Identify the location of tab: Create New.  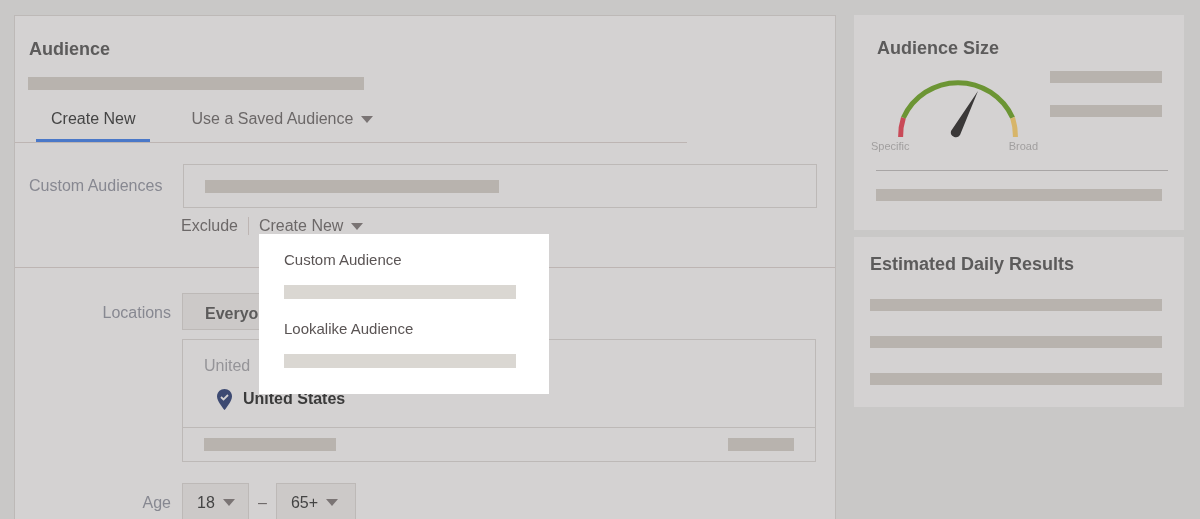
(93, 124).